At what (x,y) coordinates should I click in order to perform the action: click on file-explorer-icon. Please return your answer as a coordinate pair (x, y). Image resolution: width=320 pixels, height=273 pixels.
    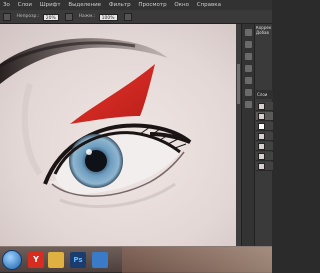
    Looking at the image, I should click on (56, 260).